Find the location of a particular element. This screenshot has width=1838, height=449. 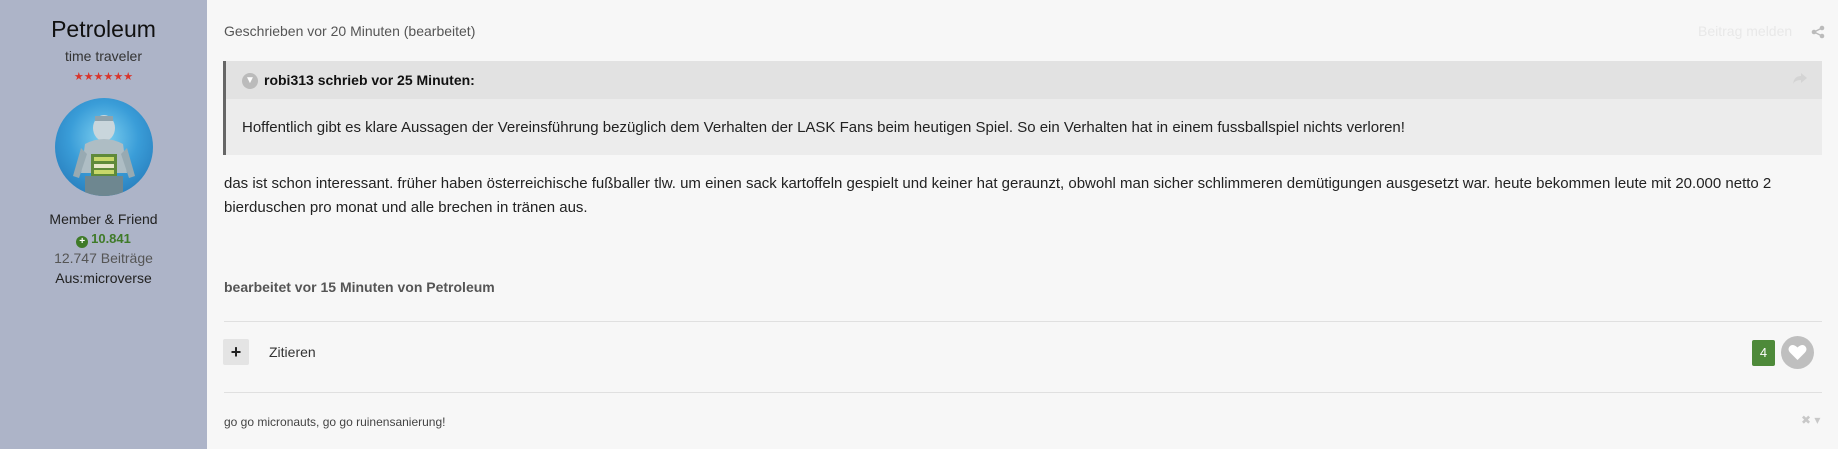

quote-citation: robi313 schrieb vor 25 Minuten: is located at coordinates (369, 80).